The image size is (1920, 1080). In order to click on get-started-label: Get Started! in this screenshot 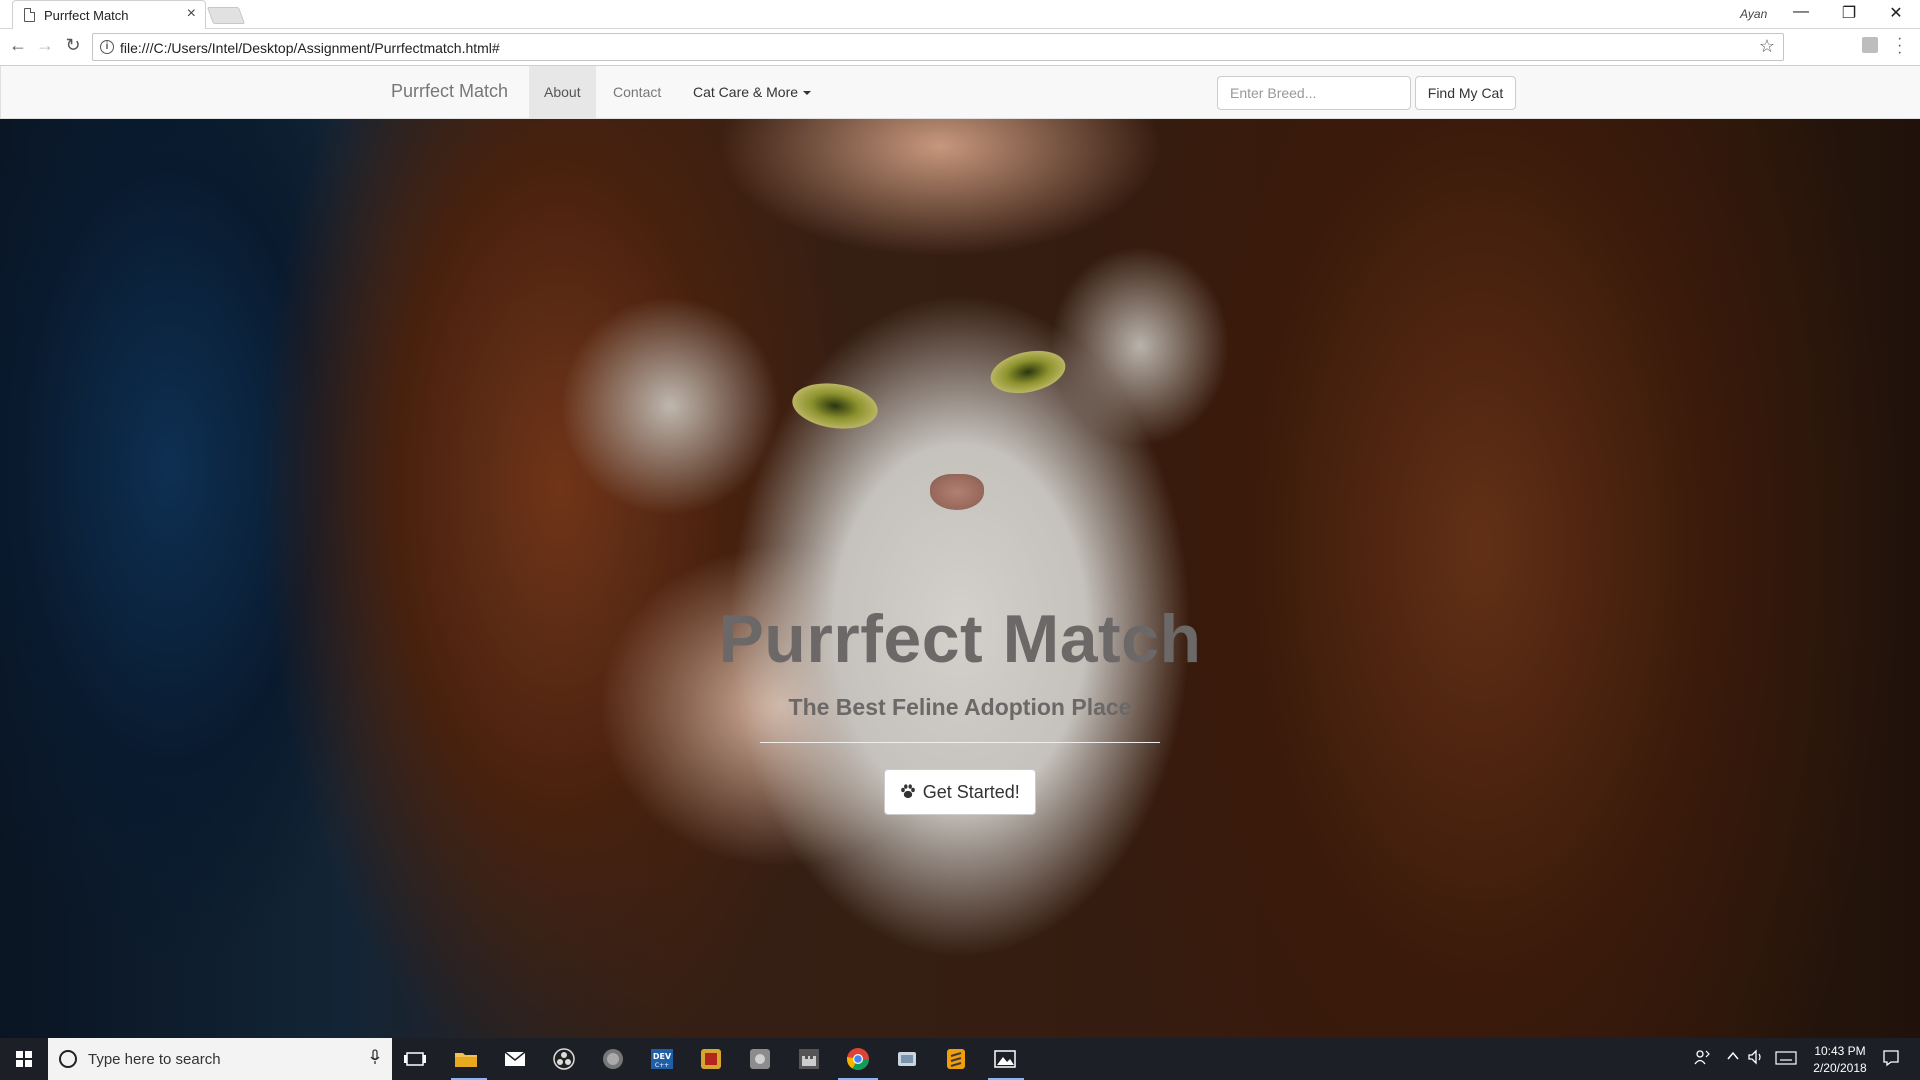, I will do `click(971, 792)`.